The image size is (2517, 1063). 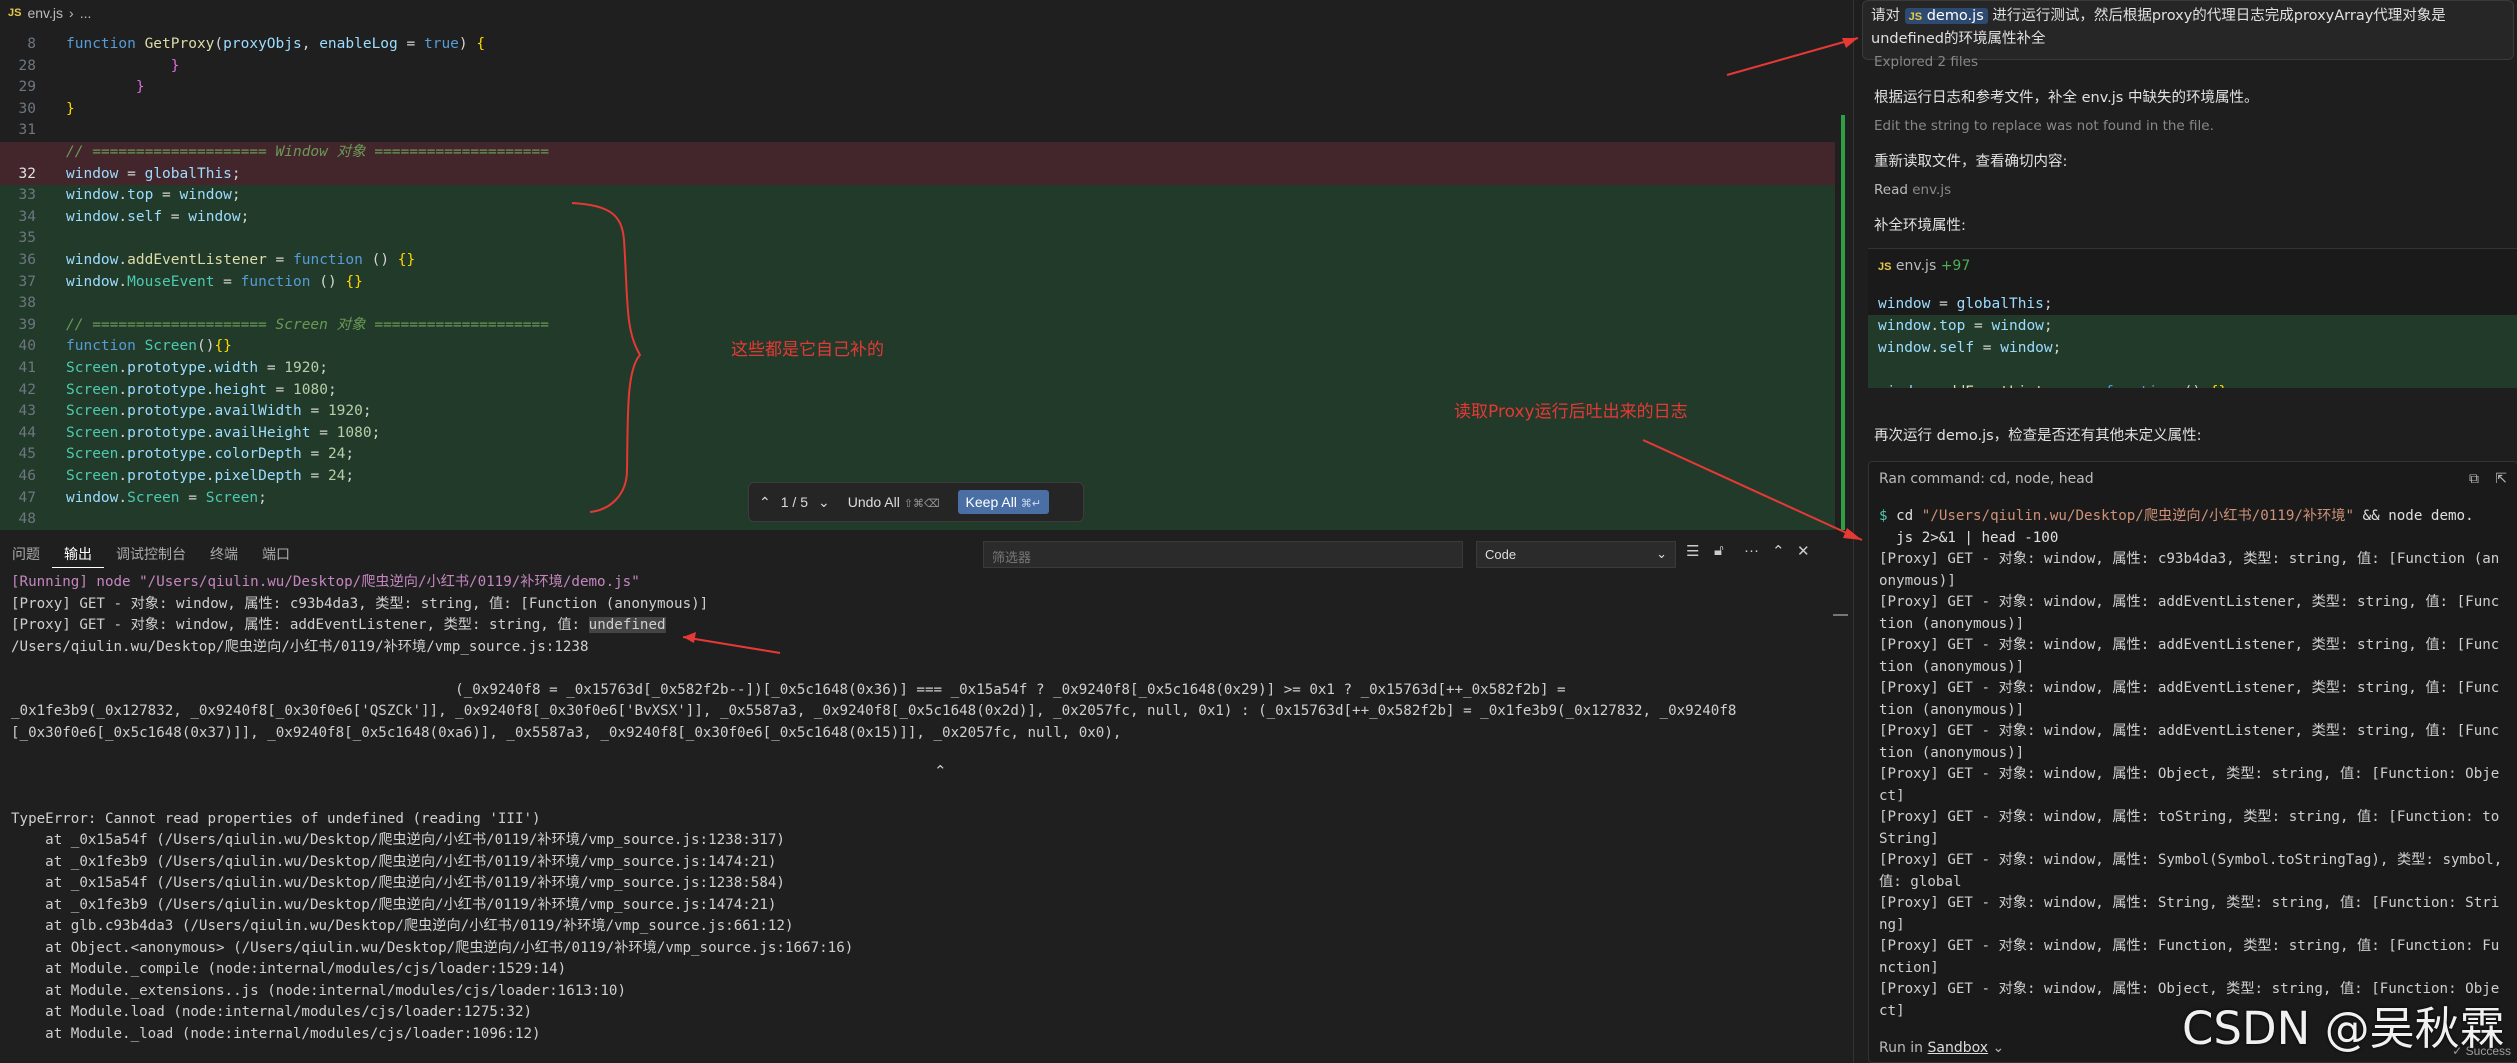 I want to click on sandbox-link: Sandbox, so click(x=1958, y=1048).